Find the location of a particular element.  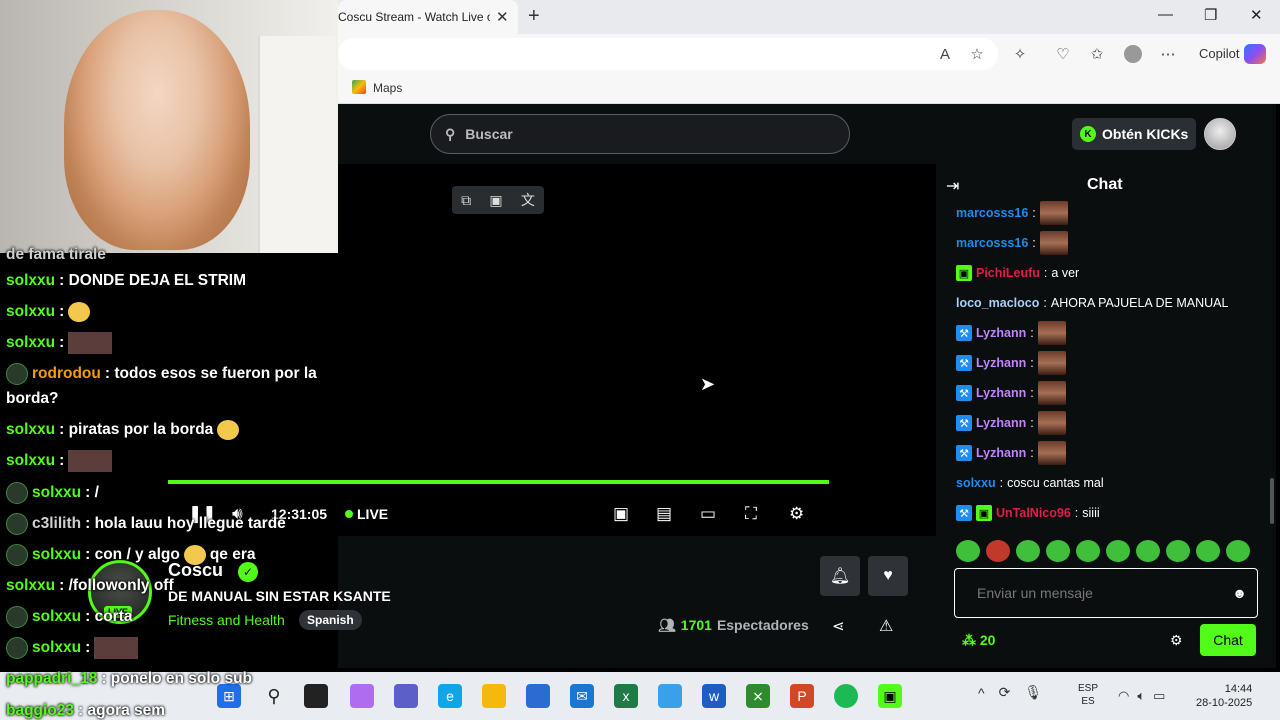

browser-tab-active: Coscu Stream - Watch Live o is located at coordinates (428, 17).